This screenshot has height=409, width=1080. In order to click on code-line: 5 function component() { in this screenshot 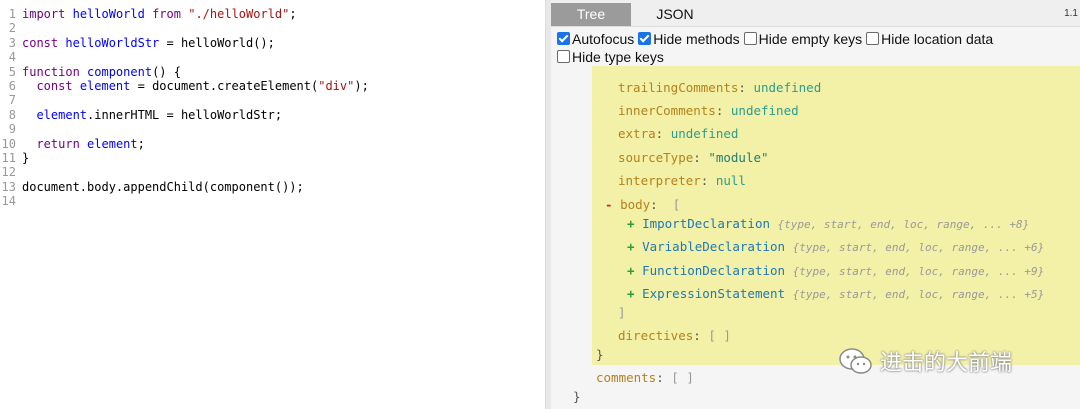, I will do `click(90, 72)`.